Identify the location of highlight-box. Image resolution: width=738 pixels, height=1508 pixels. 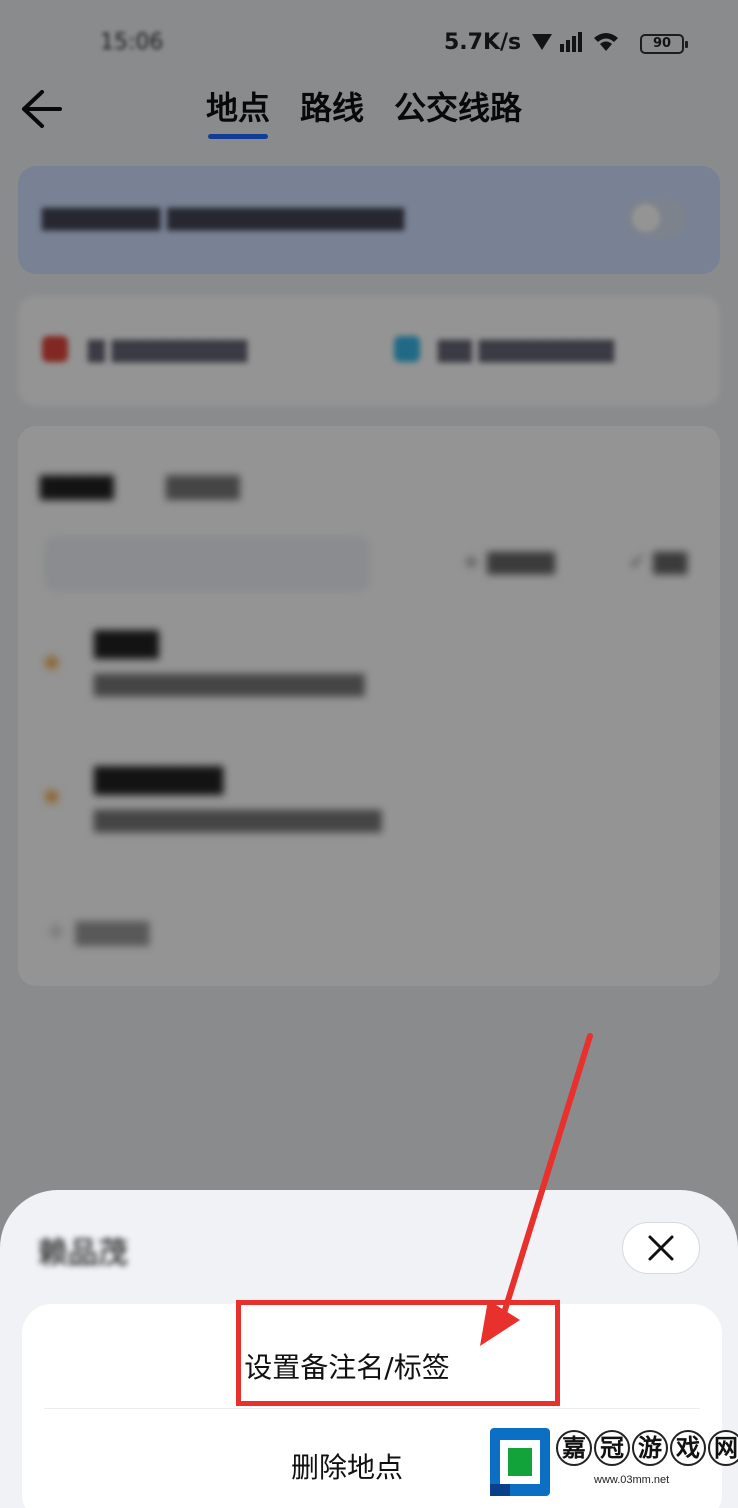
(398, 1353).